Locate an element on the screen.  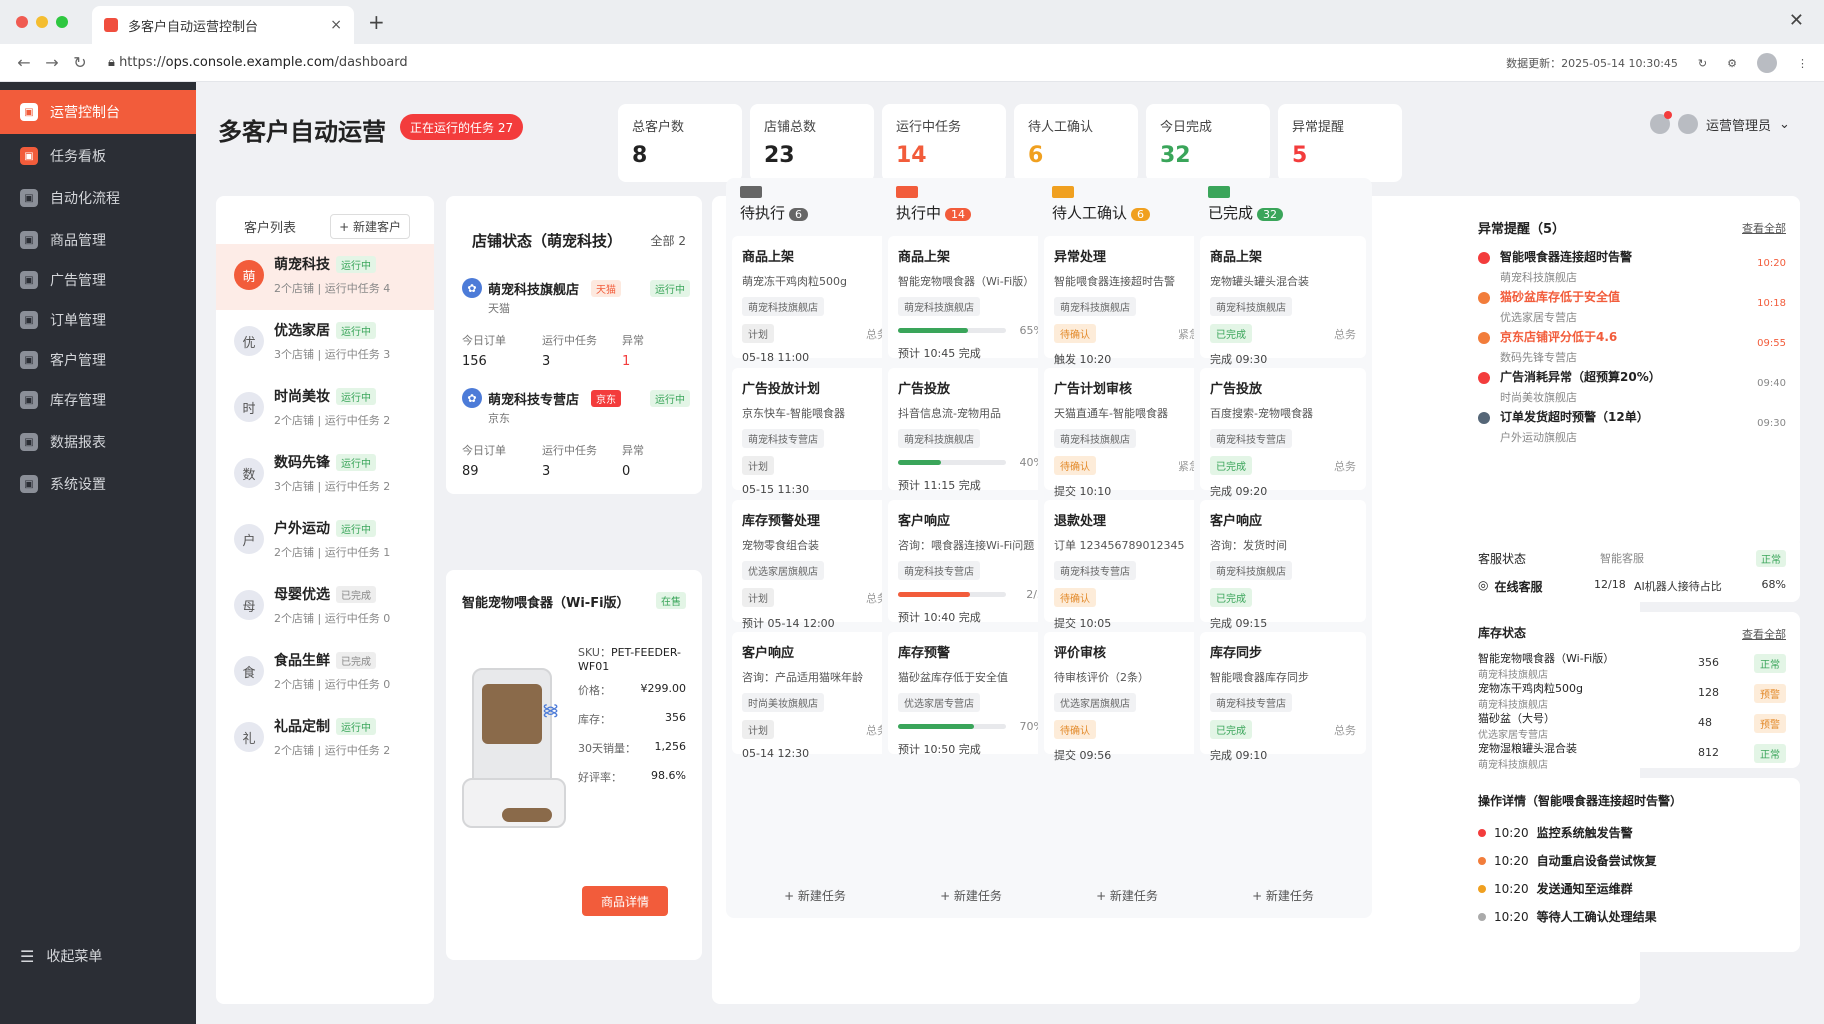
task-card: 客户响应 咨询：喂食器连接Wi-Fi问题 萌宠科技专营店 2/3 预计 10:40 完成 is located at coordinates (971, 562).